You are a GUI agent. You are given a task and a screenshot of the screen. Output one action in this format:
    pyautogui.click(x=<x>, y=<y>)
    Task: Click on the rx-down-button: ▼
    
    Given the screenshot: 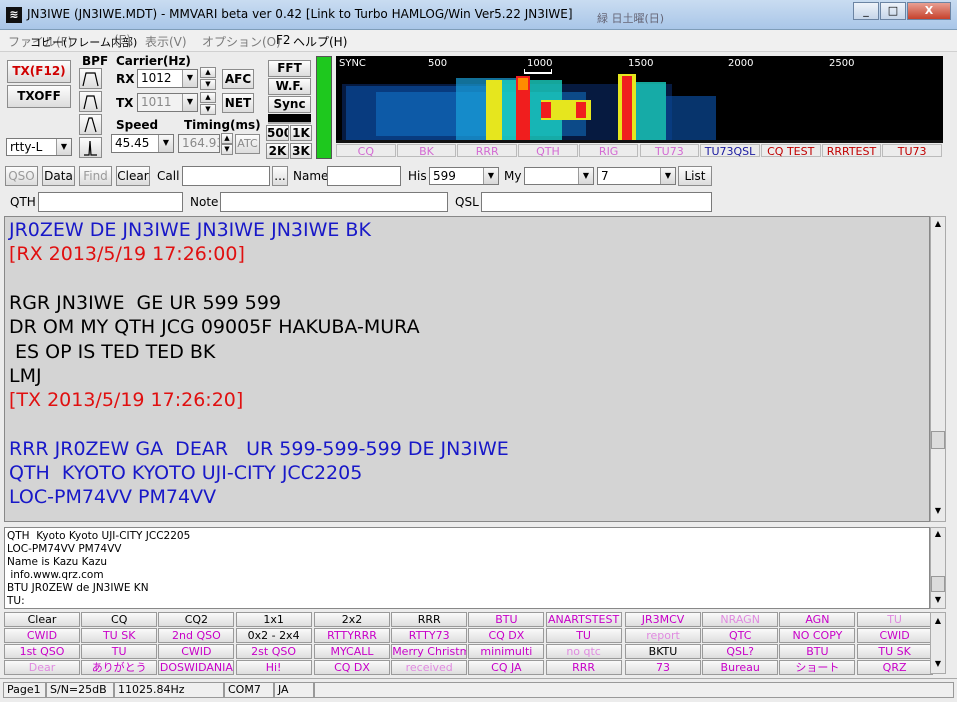 What is the action you would take?
    pyautogui.click(x=208, y=84)
    